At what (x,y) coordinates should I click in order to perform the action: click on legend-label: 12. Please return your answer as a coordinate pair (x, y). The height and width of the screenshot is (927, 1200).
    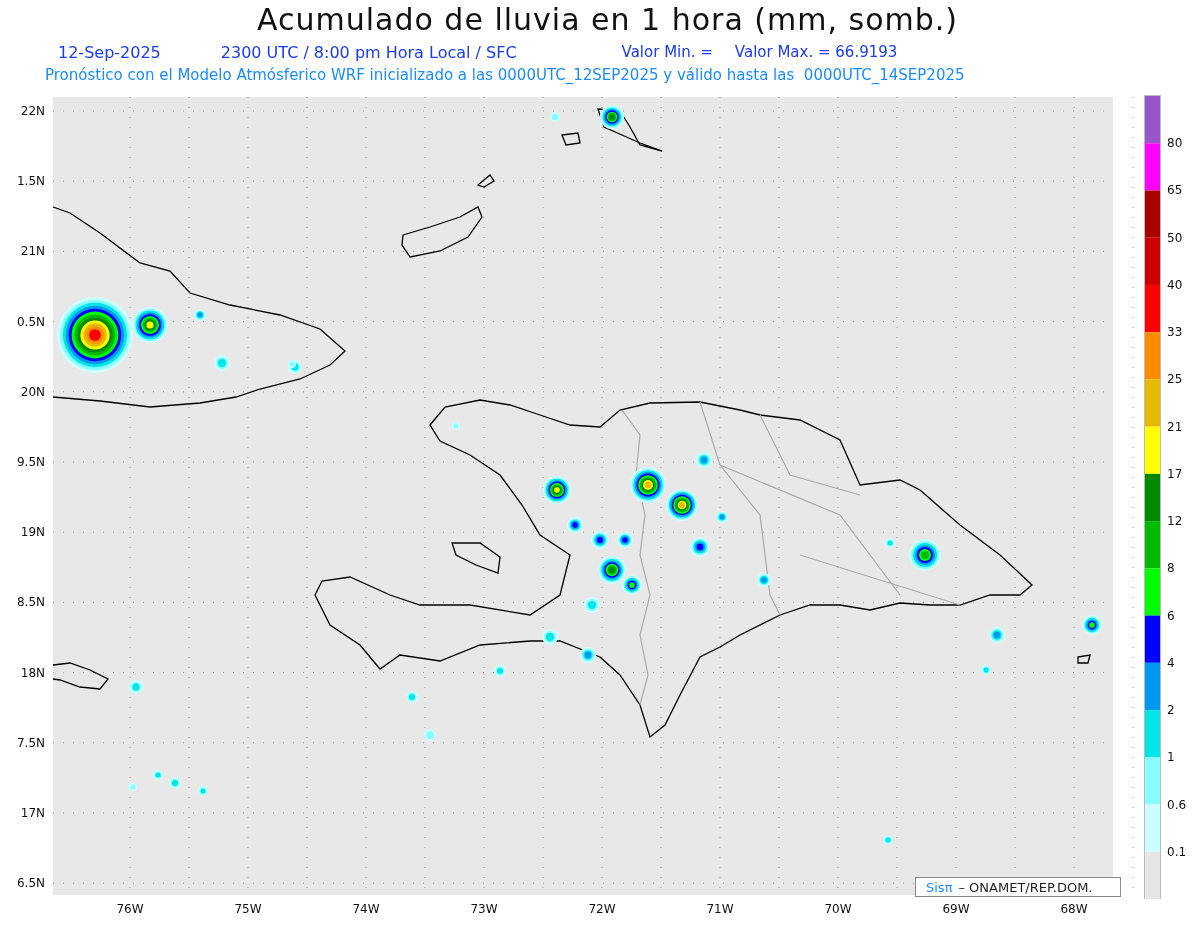
    Looking at the image, I should click on (1175, 521).